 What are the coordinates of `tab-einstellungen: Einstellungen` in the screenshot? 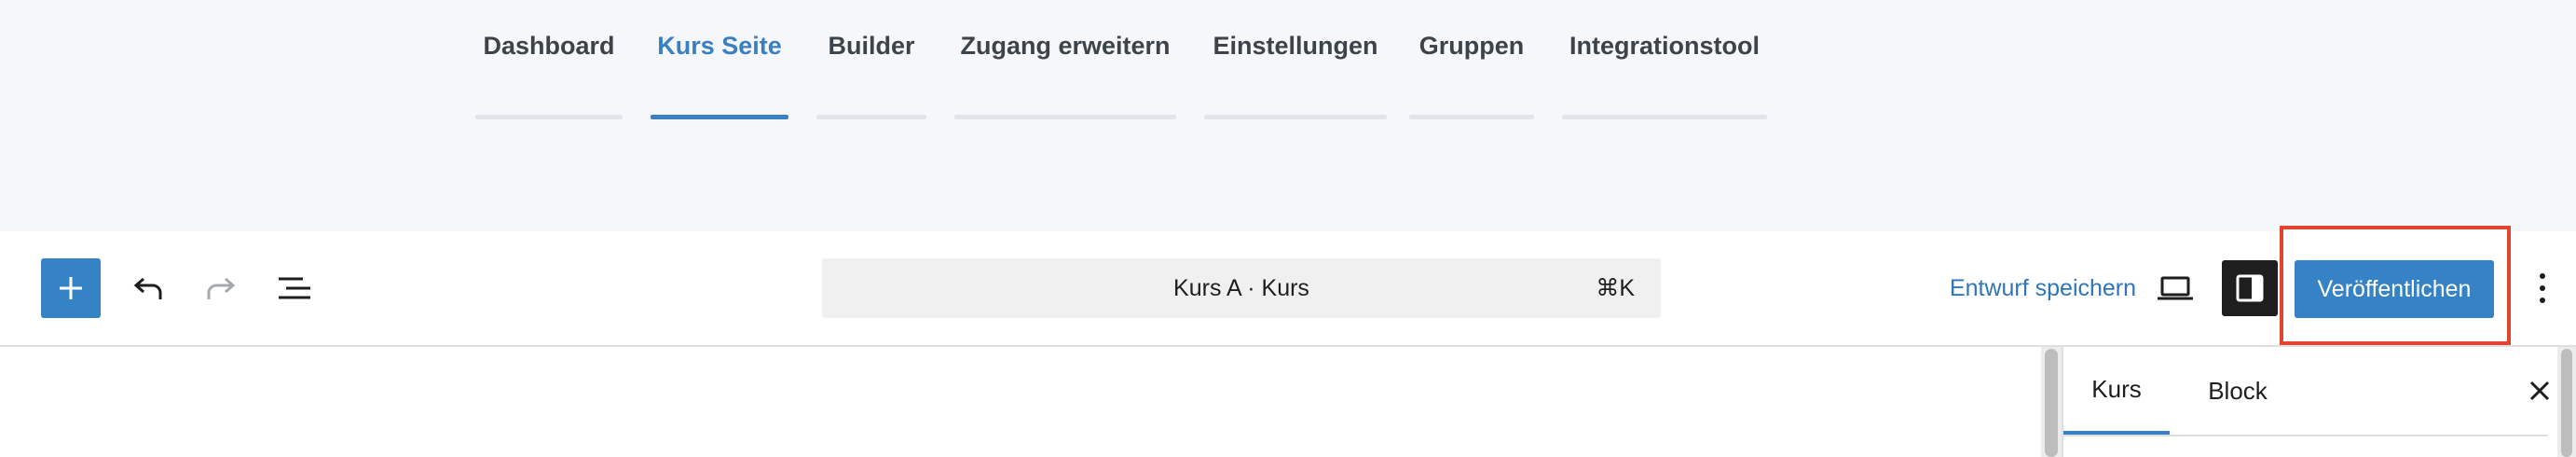 It's located at (1295, 59).